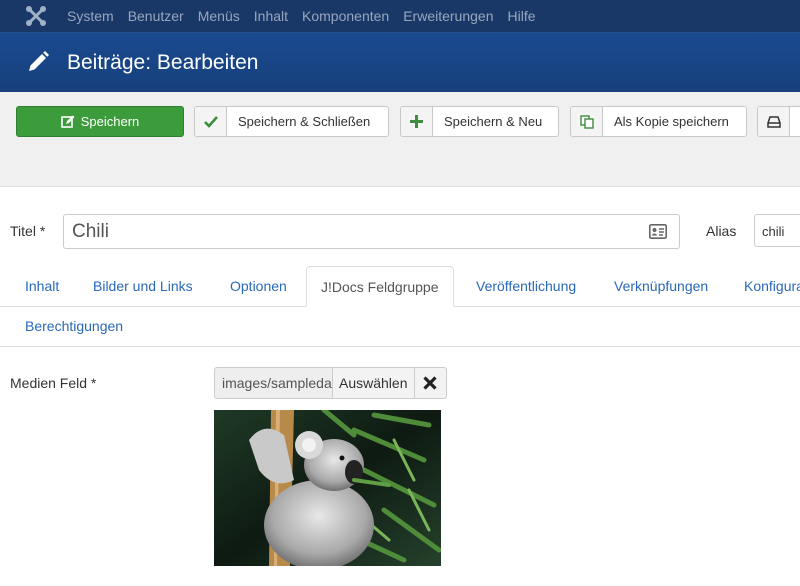  I want to click on menu-hilfe: Hilfe, so click(521, 16).